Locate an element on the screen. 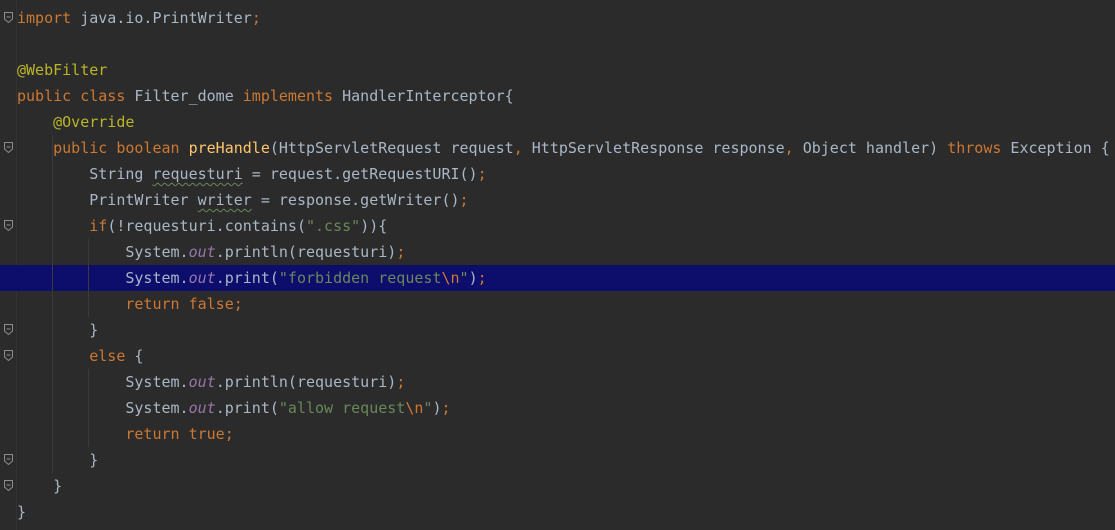 The width and height of the screenshot is (1115, 530). code-token: @WebFilter is located at coordinates (62, 70).